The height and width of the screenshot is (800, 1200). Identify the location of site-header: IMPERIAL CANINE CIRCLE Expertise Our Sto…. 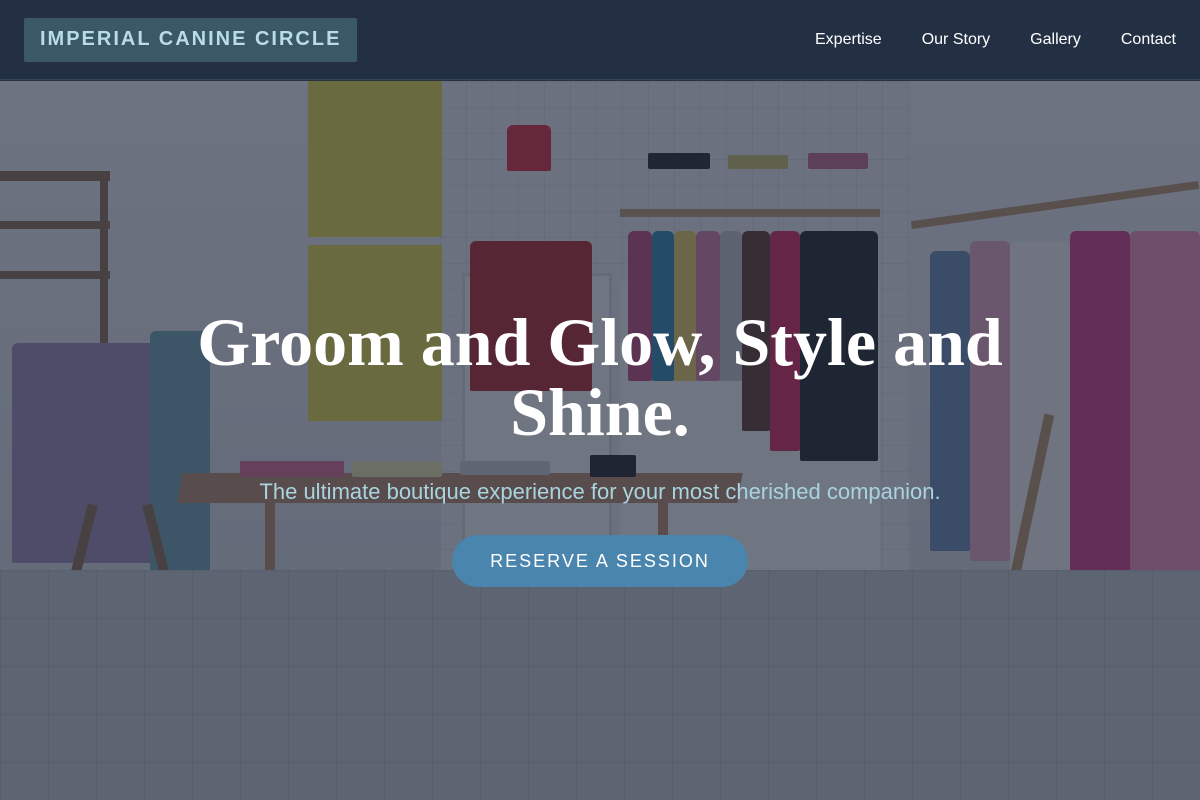
(600, 40).